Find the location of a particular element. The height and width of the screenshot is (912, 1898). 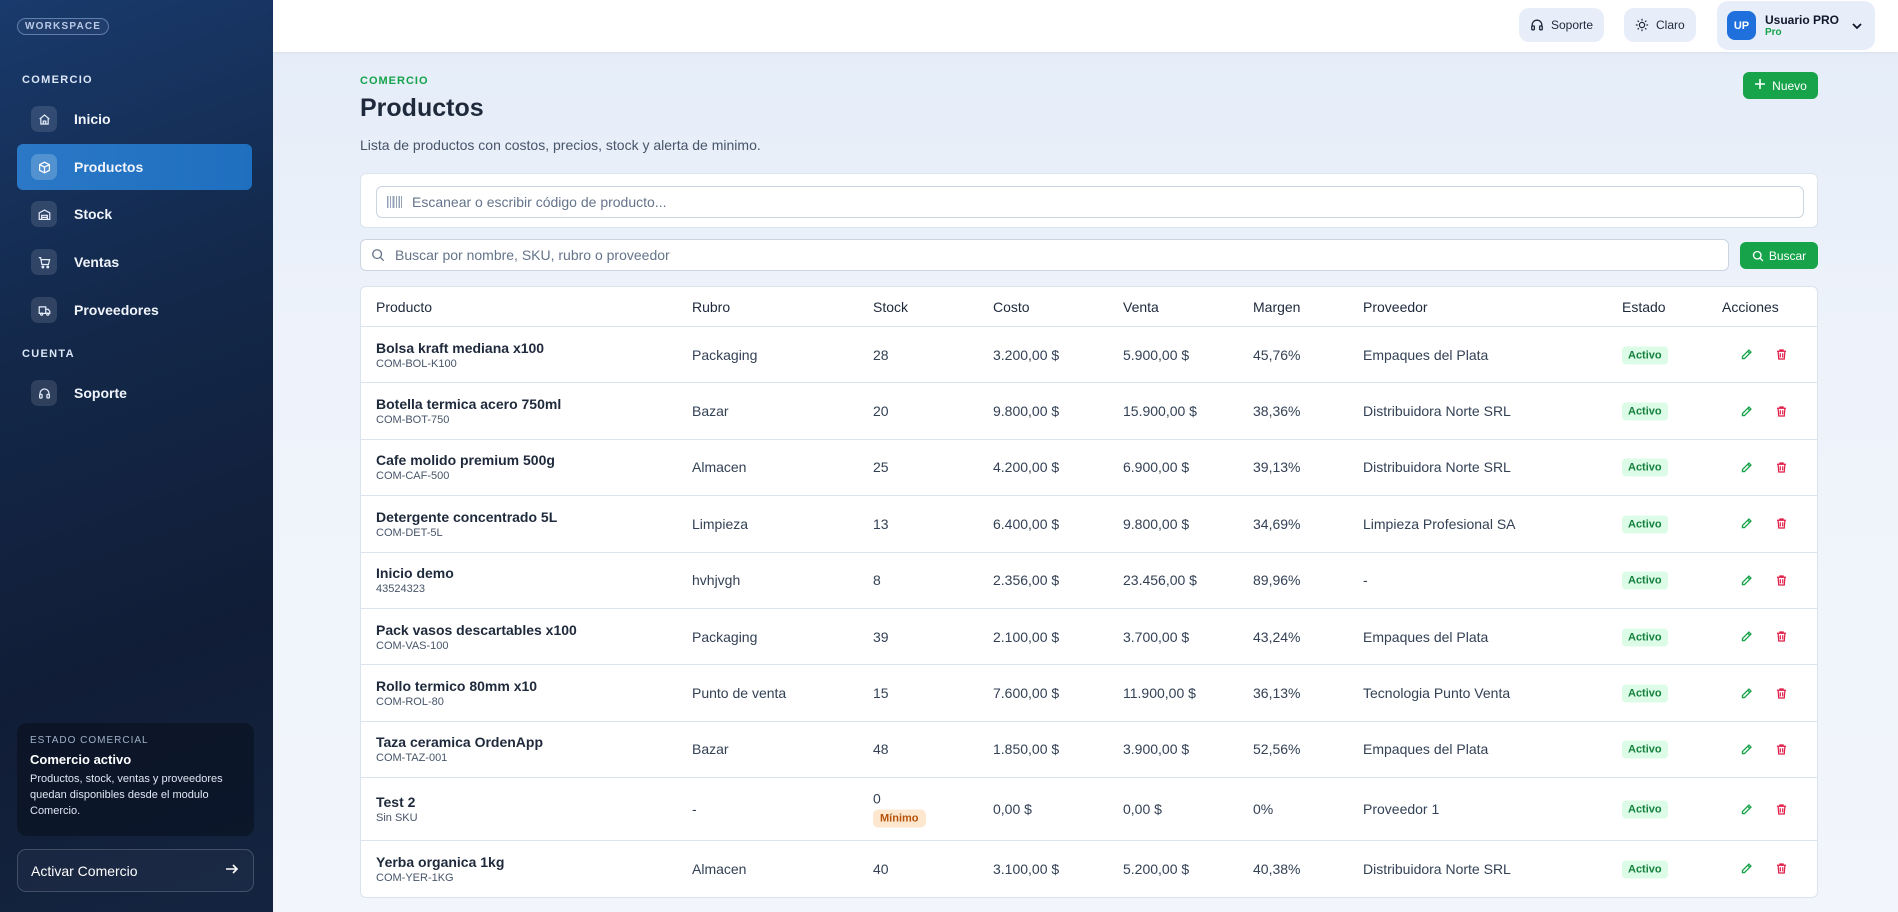

stock-cell: 39 is located at coordinates (881, 637).